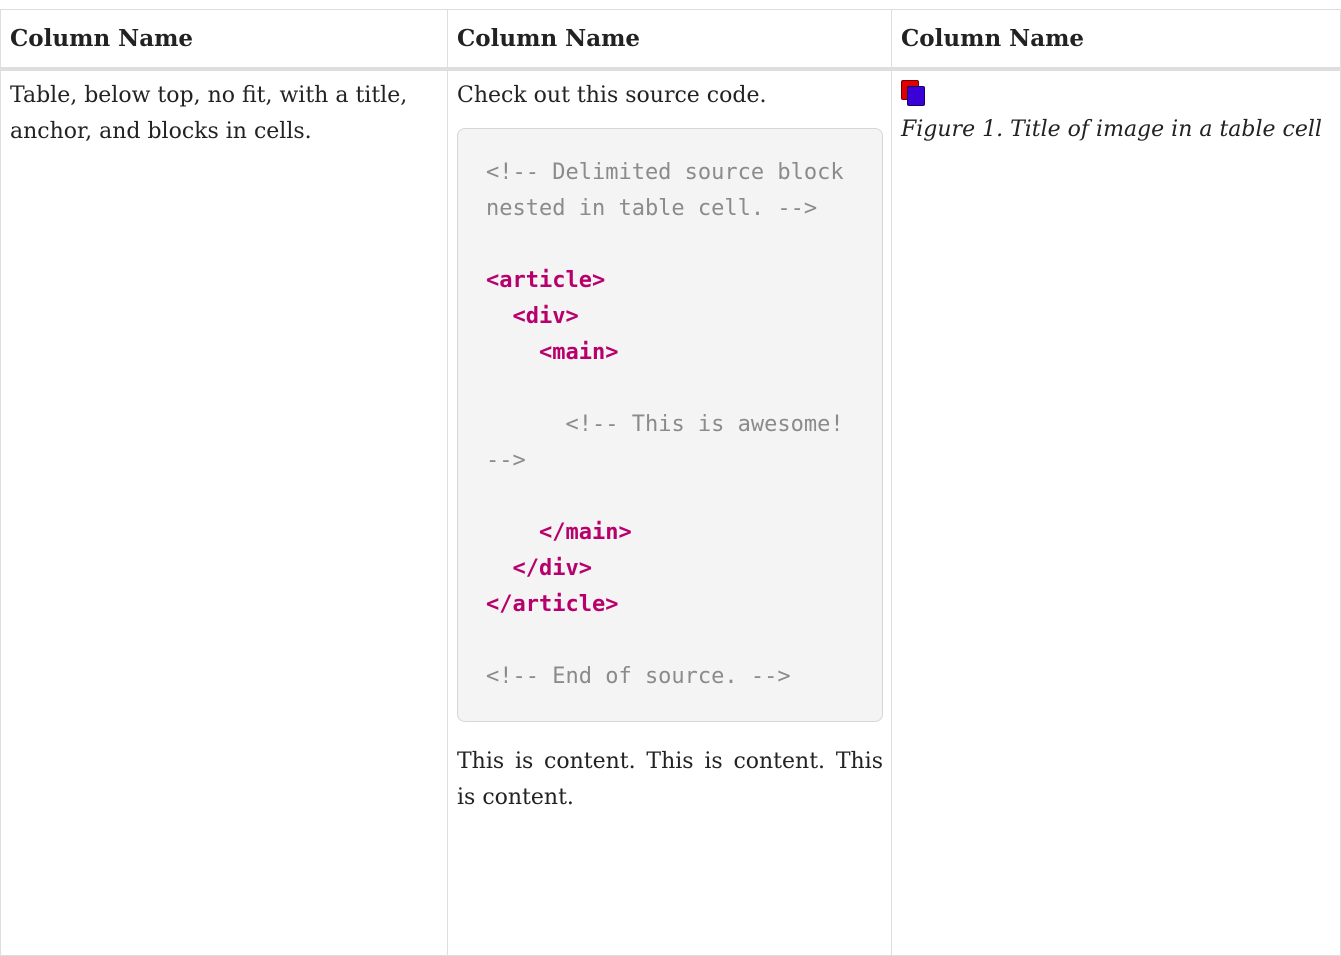  I want to click on code-tag-line: <main>, so click(578, 352).